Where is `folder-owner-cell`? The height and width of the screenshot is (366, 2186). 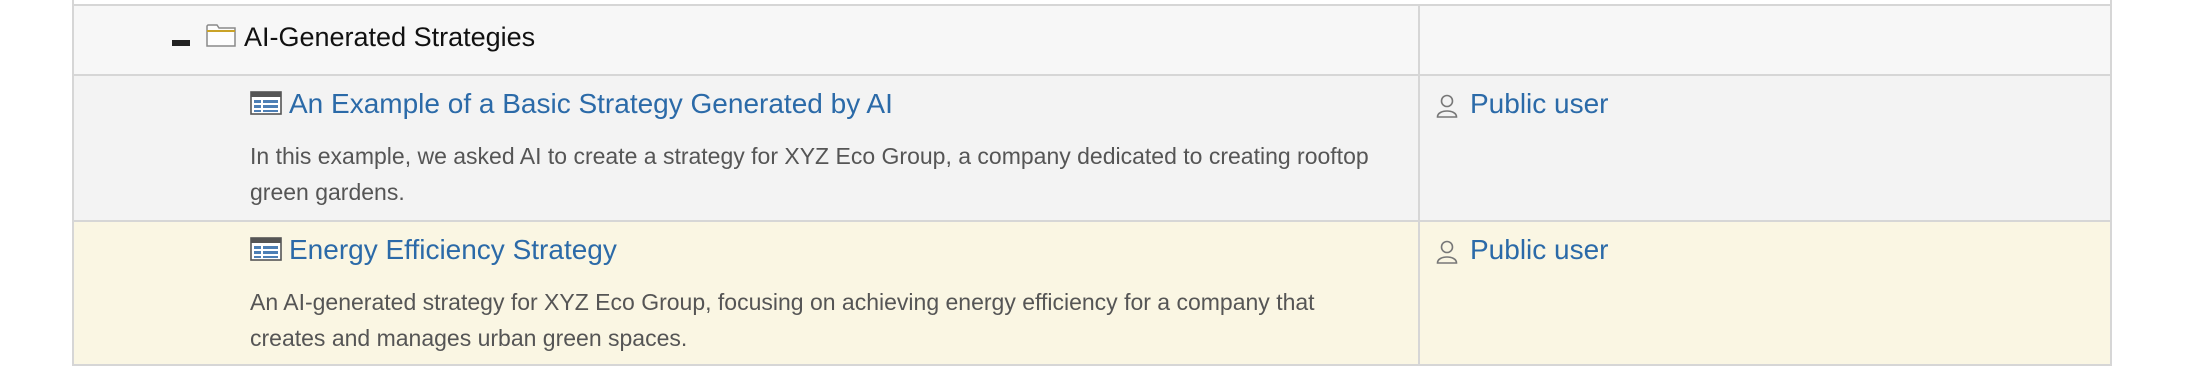 folder-owner-cell is located at coordinates (1765, 40).